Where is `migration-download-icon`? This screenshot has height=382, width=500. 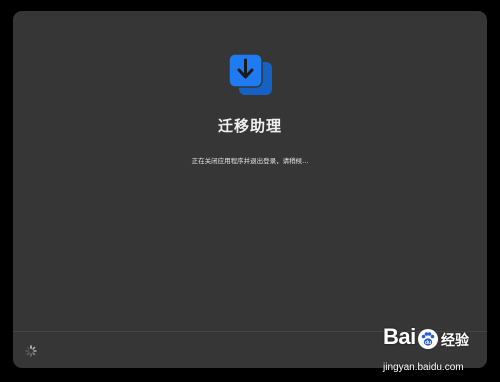
migration-download-icon is located at coordinates (252, 77).